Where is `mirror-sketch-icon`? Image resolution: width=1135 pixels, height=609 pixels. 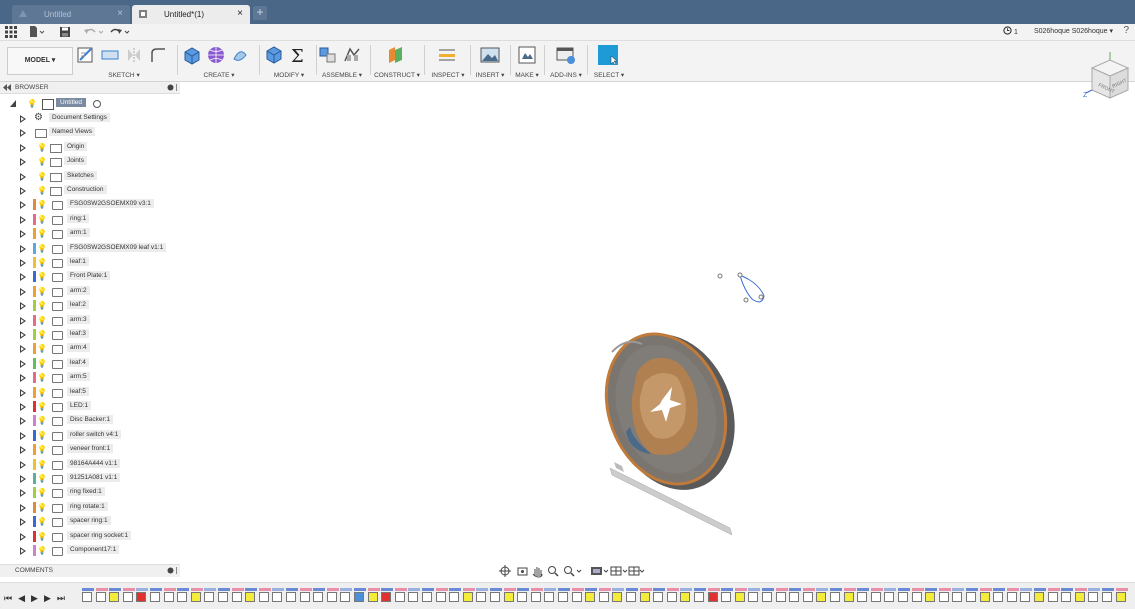
mirror-sketch-icon is located at coordinates (134, 55).